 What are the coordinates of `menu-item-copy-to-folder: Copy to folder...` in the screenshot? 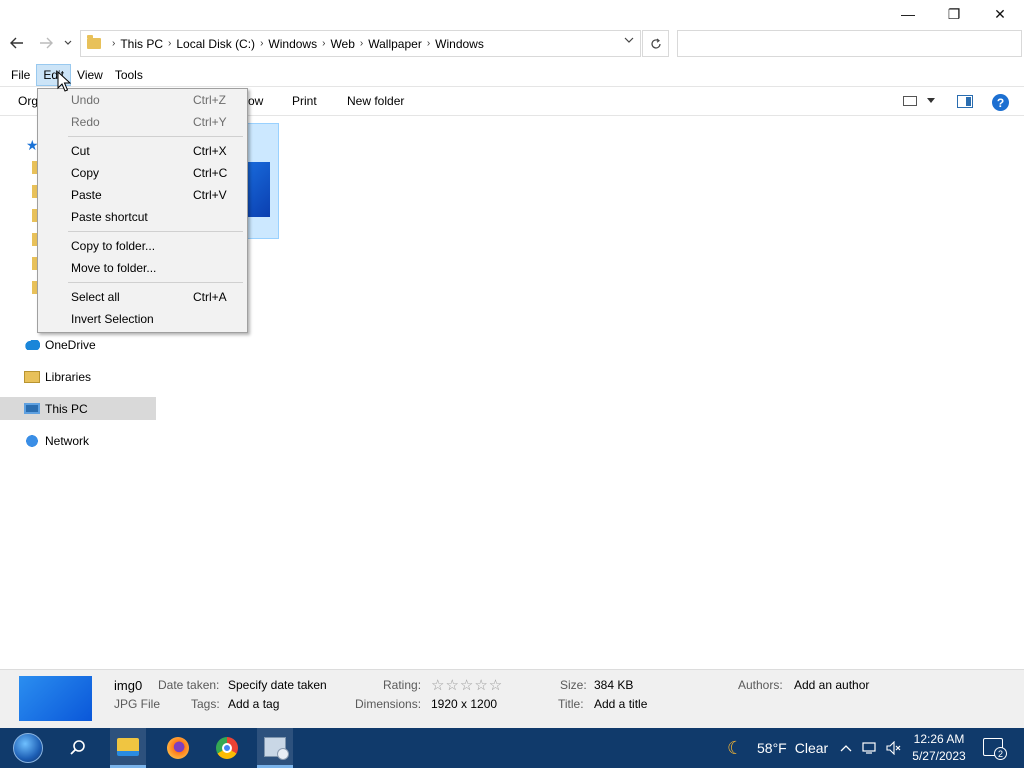 It's located at (142, 246).